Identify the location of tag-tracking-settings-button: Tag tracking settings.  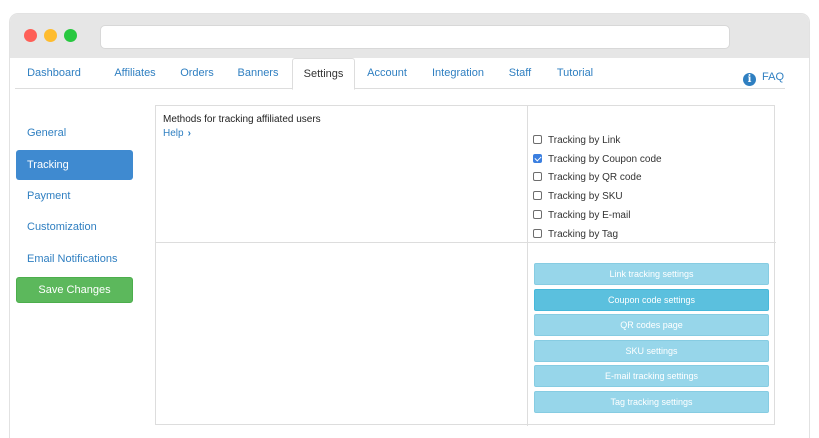
(651, 402).